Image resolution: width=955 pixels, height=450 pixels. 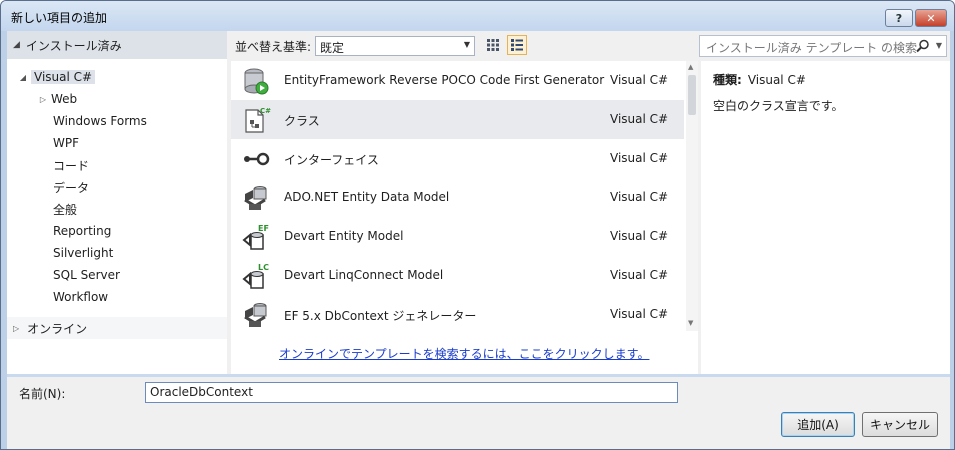 What do you see at coordinates (57, 328) in the screenshot?
I see `tree-item-label: オンライン` at bounding box center [57, 328].